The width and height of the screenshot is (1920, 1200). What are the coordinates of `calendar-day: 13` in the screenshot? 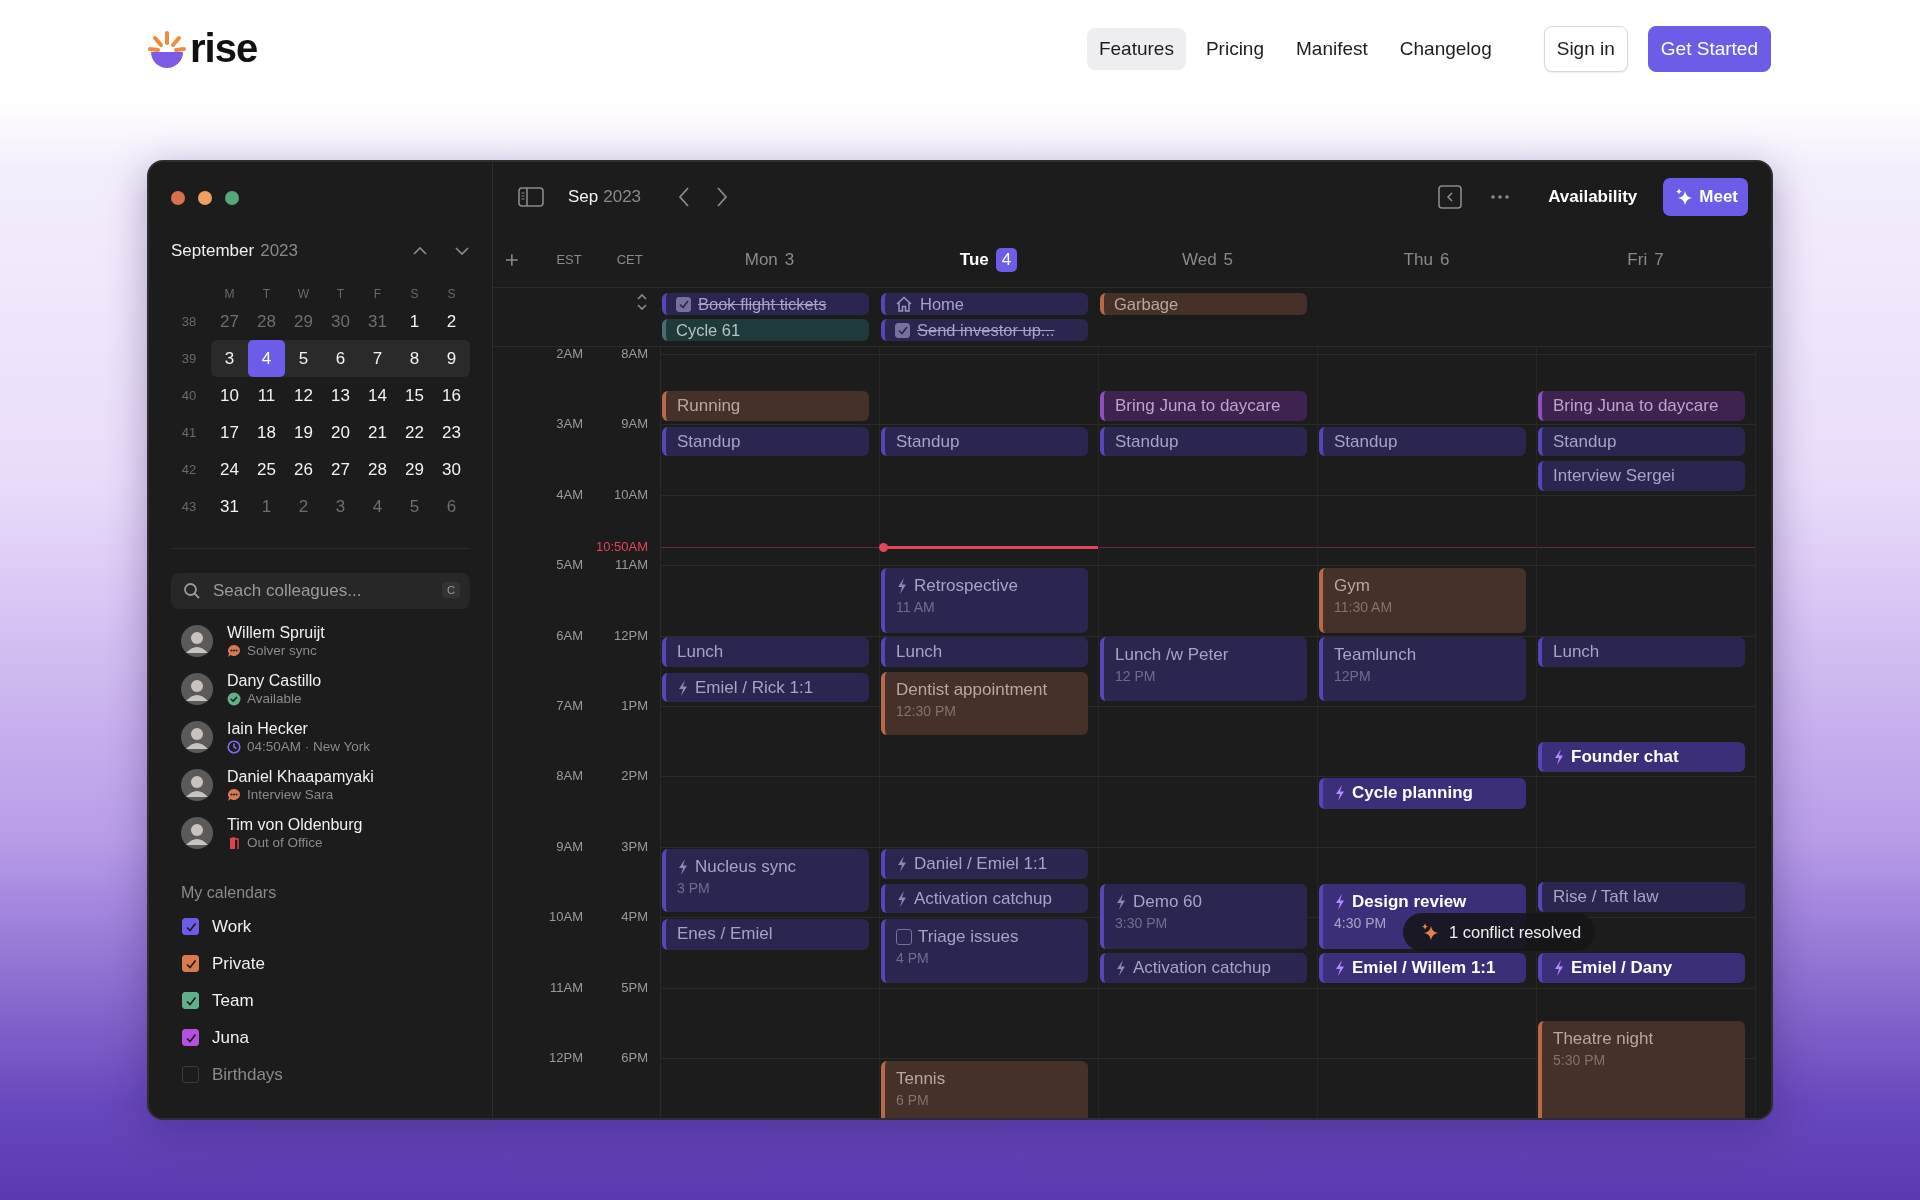 It's located at (340, 395).